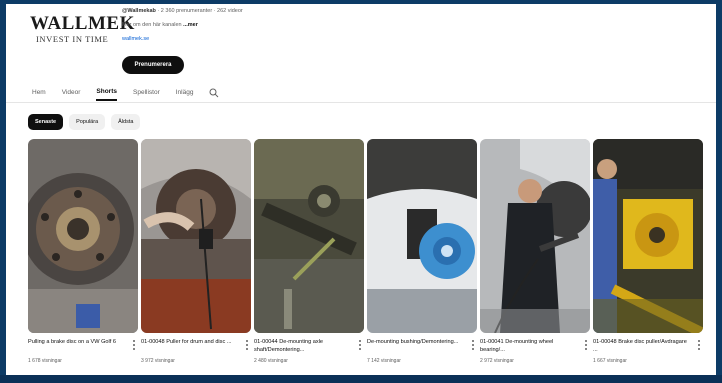 This screenshot has width=722, height=383. I want to click on short-views: 2 480 visningar, so click(271, 361).